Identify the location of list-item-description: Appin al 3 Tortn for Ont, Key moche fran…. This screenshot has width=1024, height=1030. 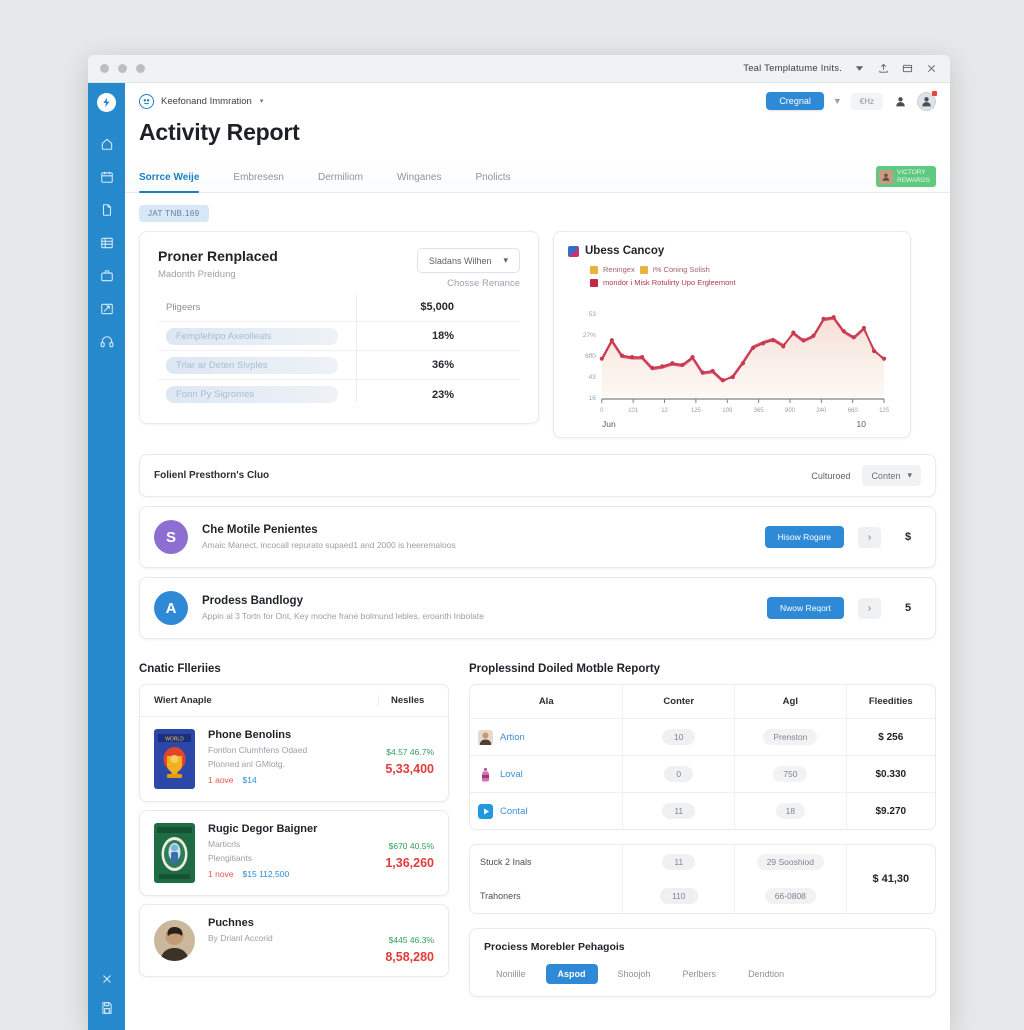
(343, 616).